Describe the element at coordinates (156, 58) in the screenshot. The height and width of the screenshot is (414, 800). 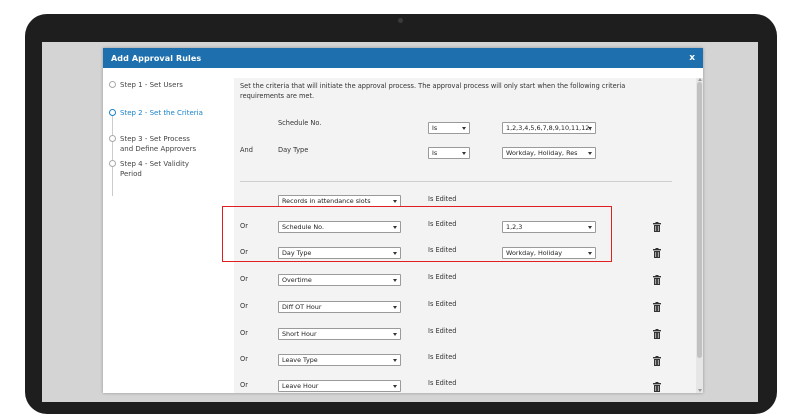
I see `dialog-title: Add Approval Rules` at that location.